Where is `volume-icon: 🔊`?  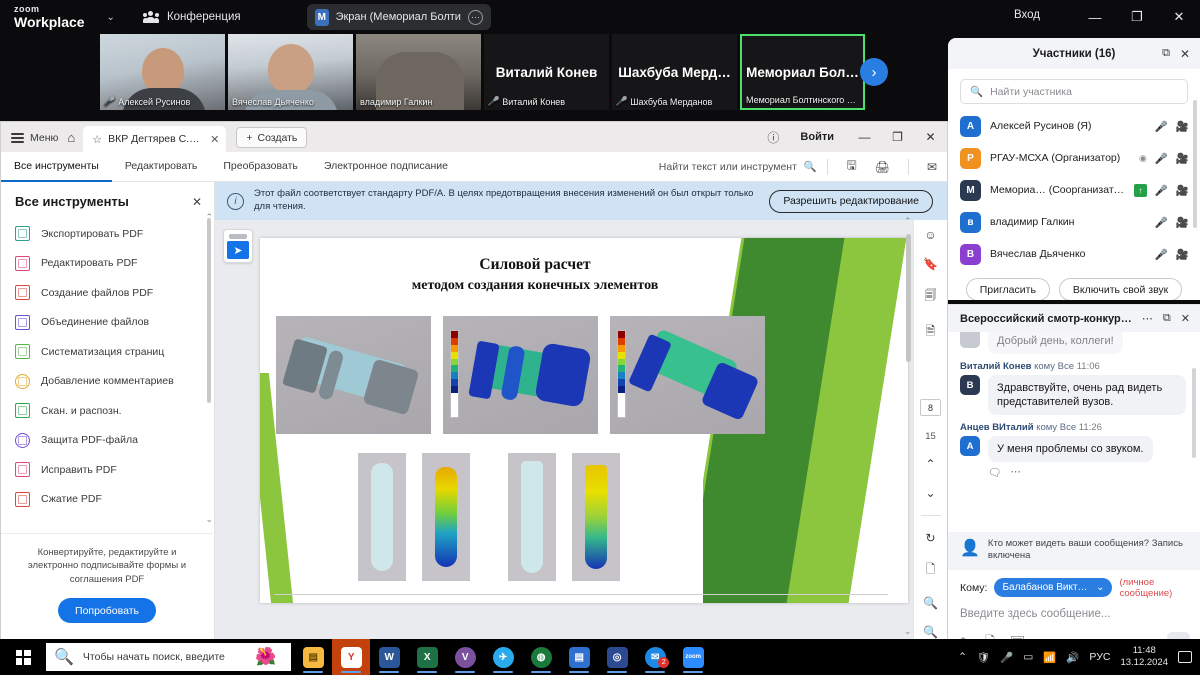
volume-icon: 🔊 is located at coordinates (1072, 657).